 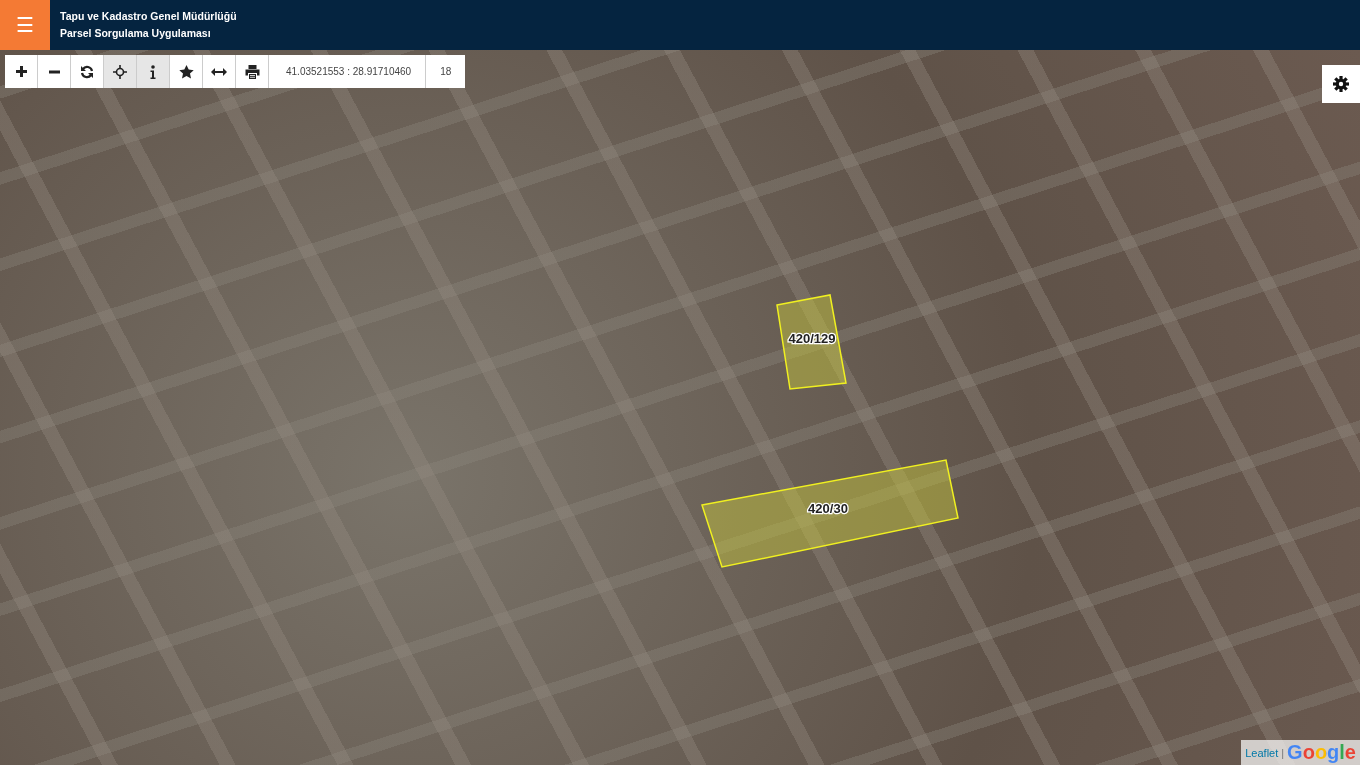 I want to click on google-logo: Google, so click(x=1321, y=752).